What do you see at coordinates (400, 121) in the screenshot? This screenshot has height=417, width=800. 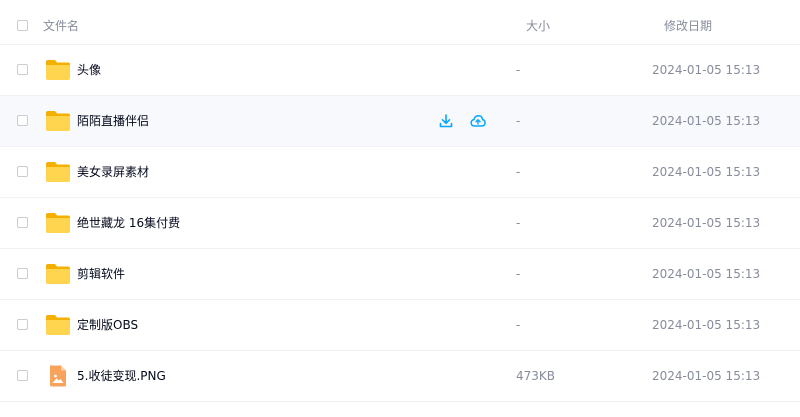 I see `file-row: 陌陌直播伴侣 - 2024-01-05 15:13` at bounding box center [400, 121].